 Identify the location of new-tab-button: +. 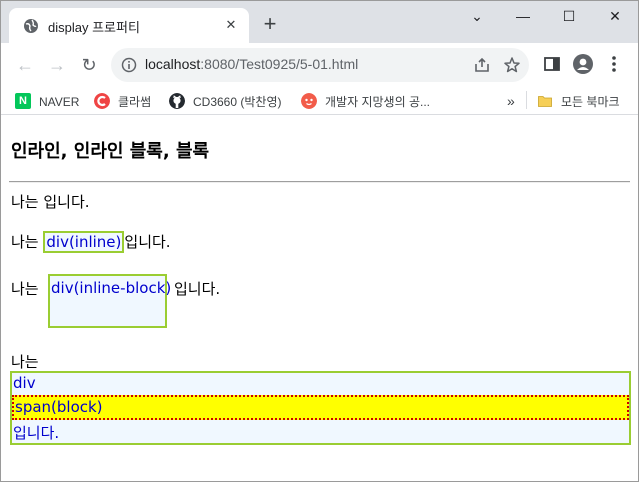
(270, 24).